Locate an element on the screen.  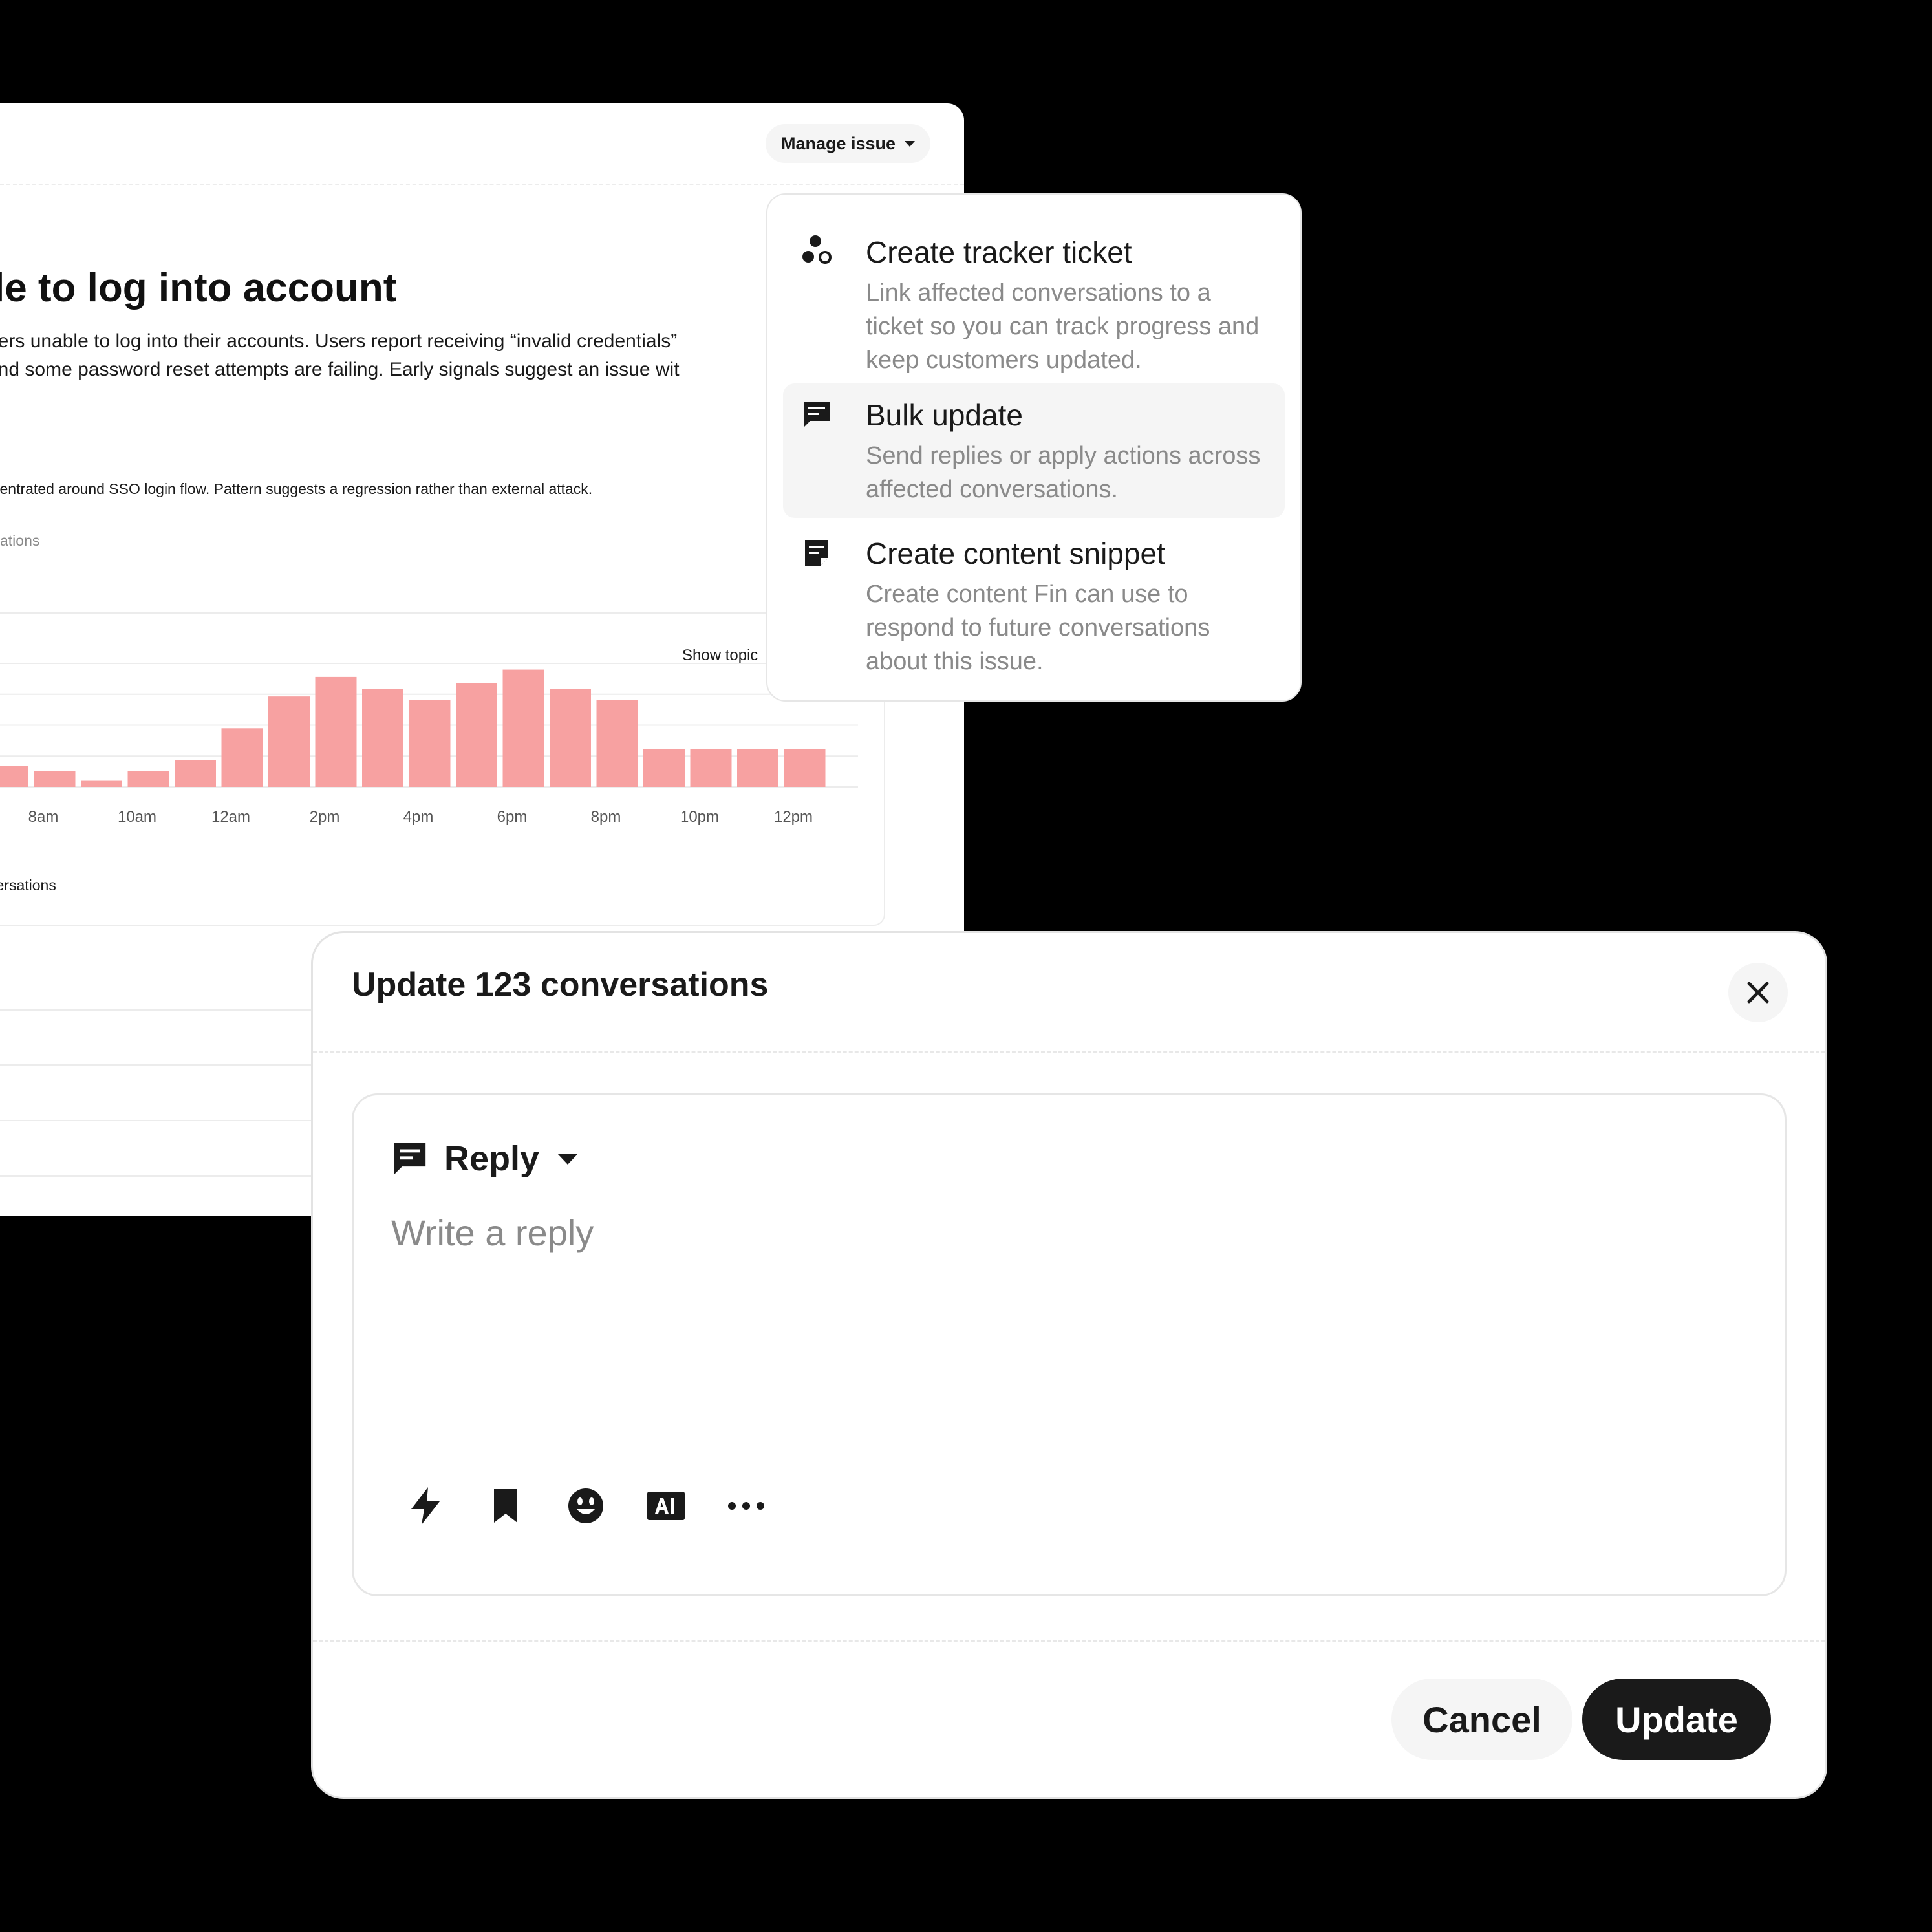
snippet-icon is located at coordinates (816, 553).